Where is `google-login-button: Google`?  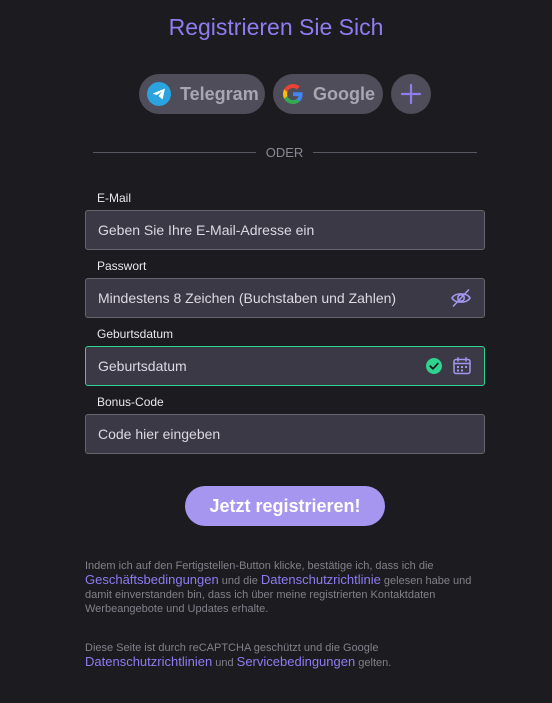 google-login-button: Google is located at coordinates (328, 94).